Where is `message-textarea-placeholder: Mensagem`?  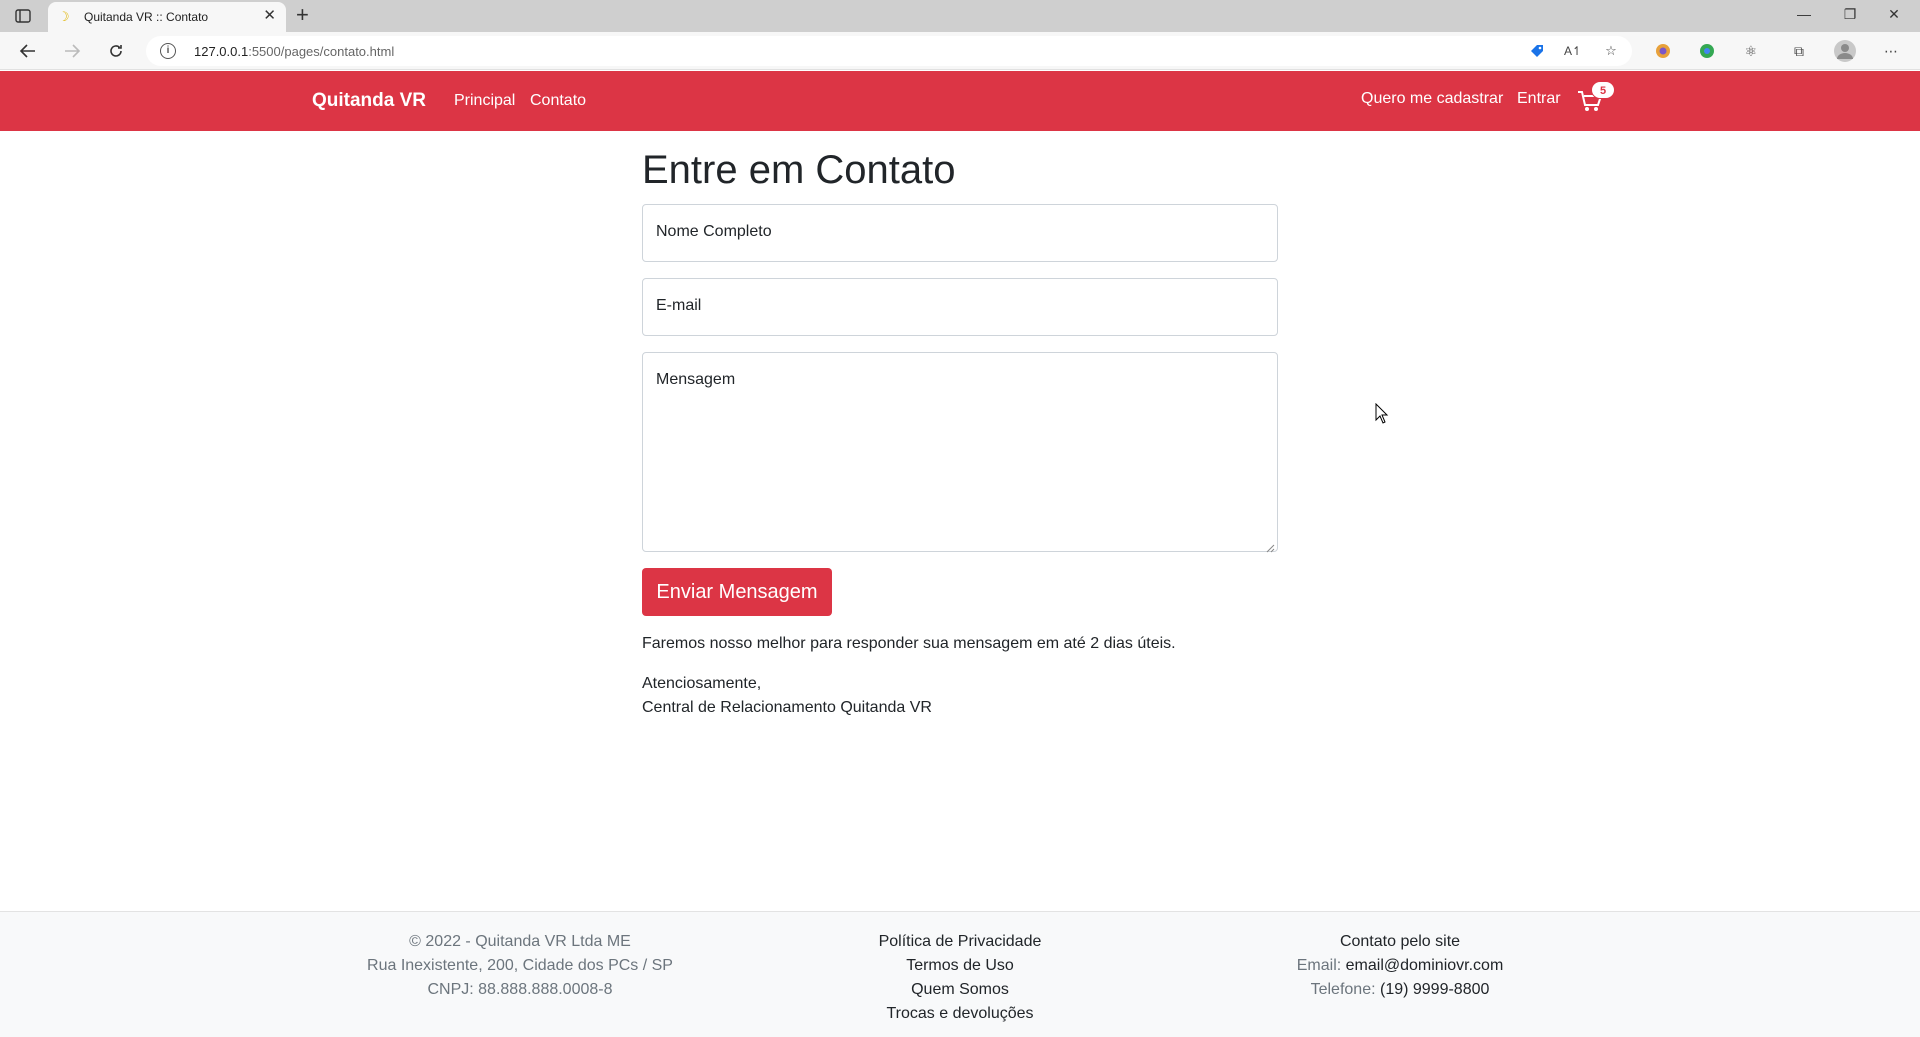
message-textarea-placeholder: Mensagem is located at coordinates (696, 379).